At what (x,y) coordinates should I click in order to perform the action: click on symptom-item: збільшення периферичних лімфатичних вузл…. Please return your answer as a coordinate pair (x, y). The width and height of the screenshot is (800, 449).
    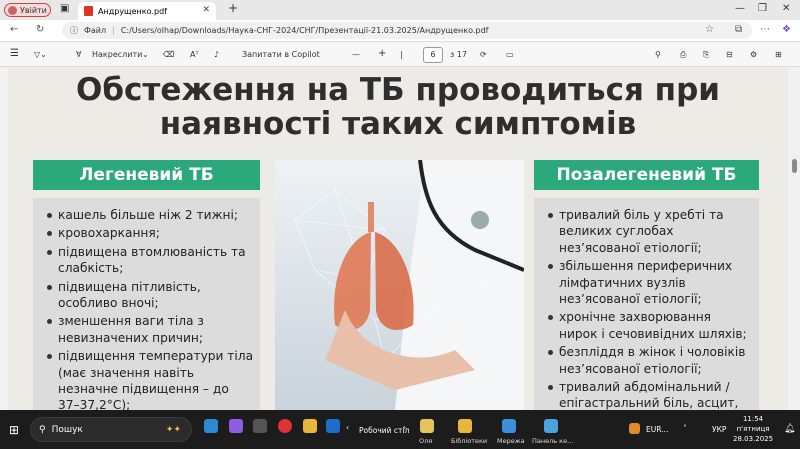
    Looking at the image, I should click on (650, 282).